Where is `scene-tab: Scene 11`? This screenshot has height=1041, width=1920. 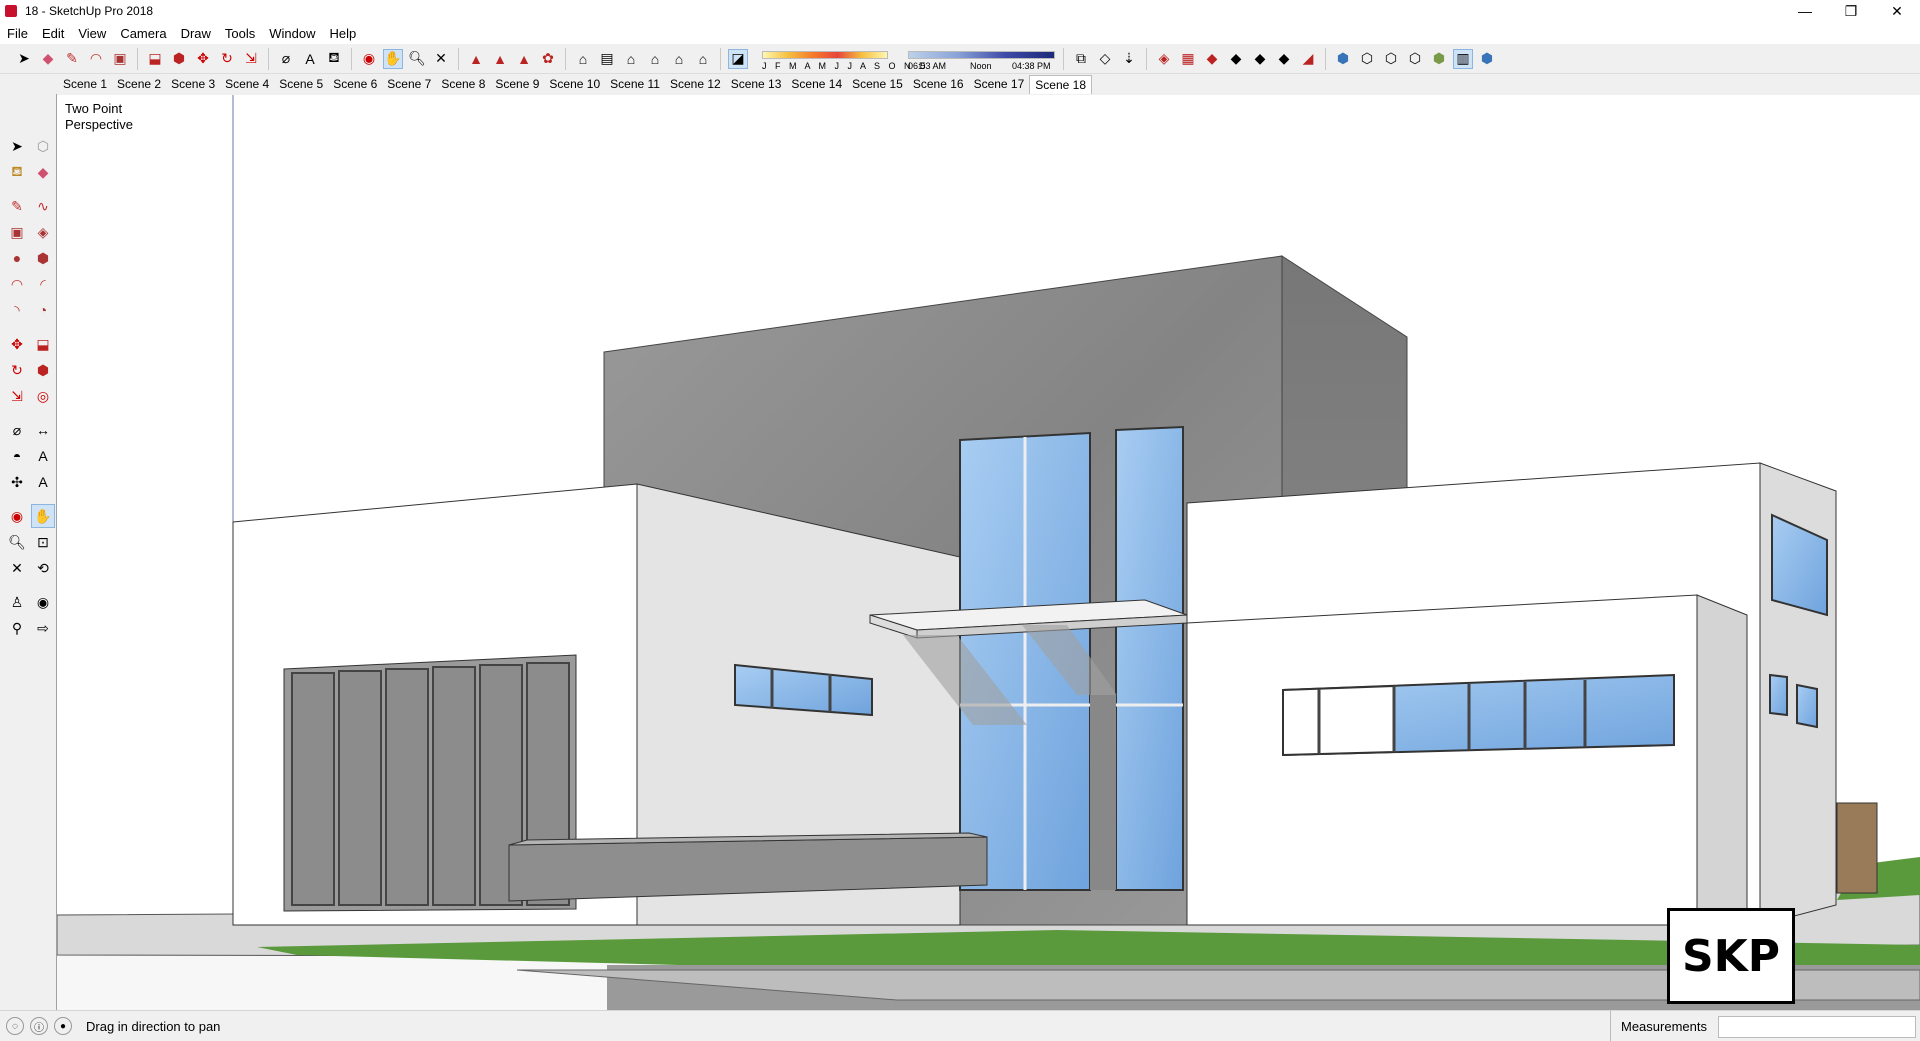 scene-tab: Scene 11 is located at coordinates (635, 84).